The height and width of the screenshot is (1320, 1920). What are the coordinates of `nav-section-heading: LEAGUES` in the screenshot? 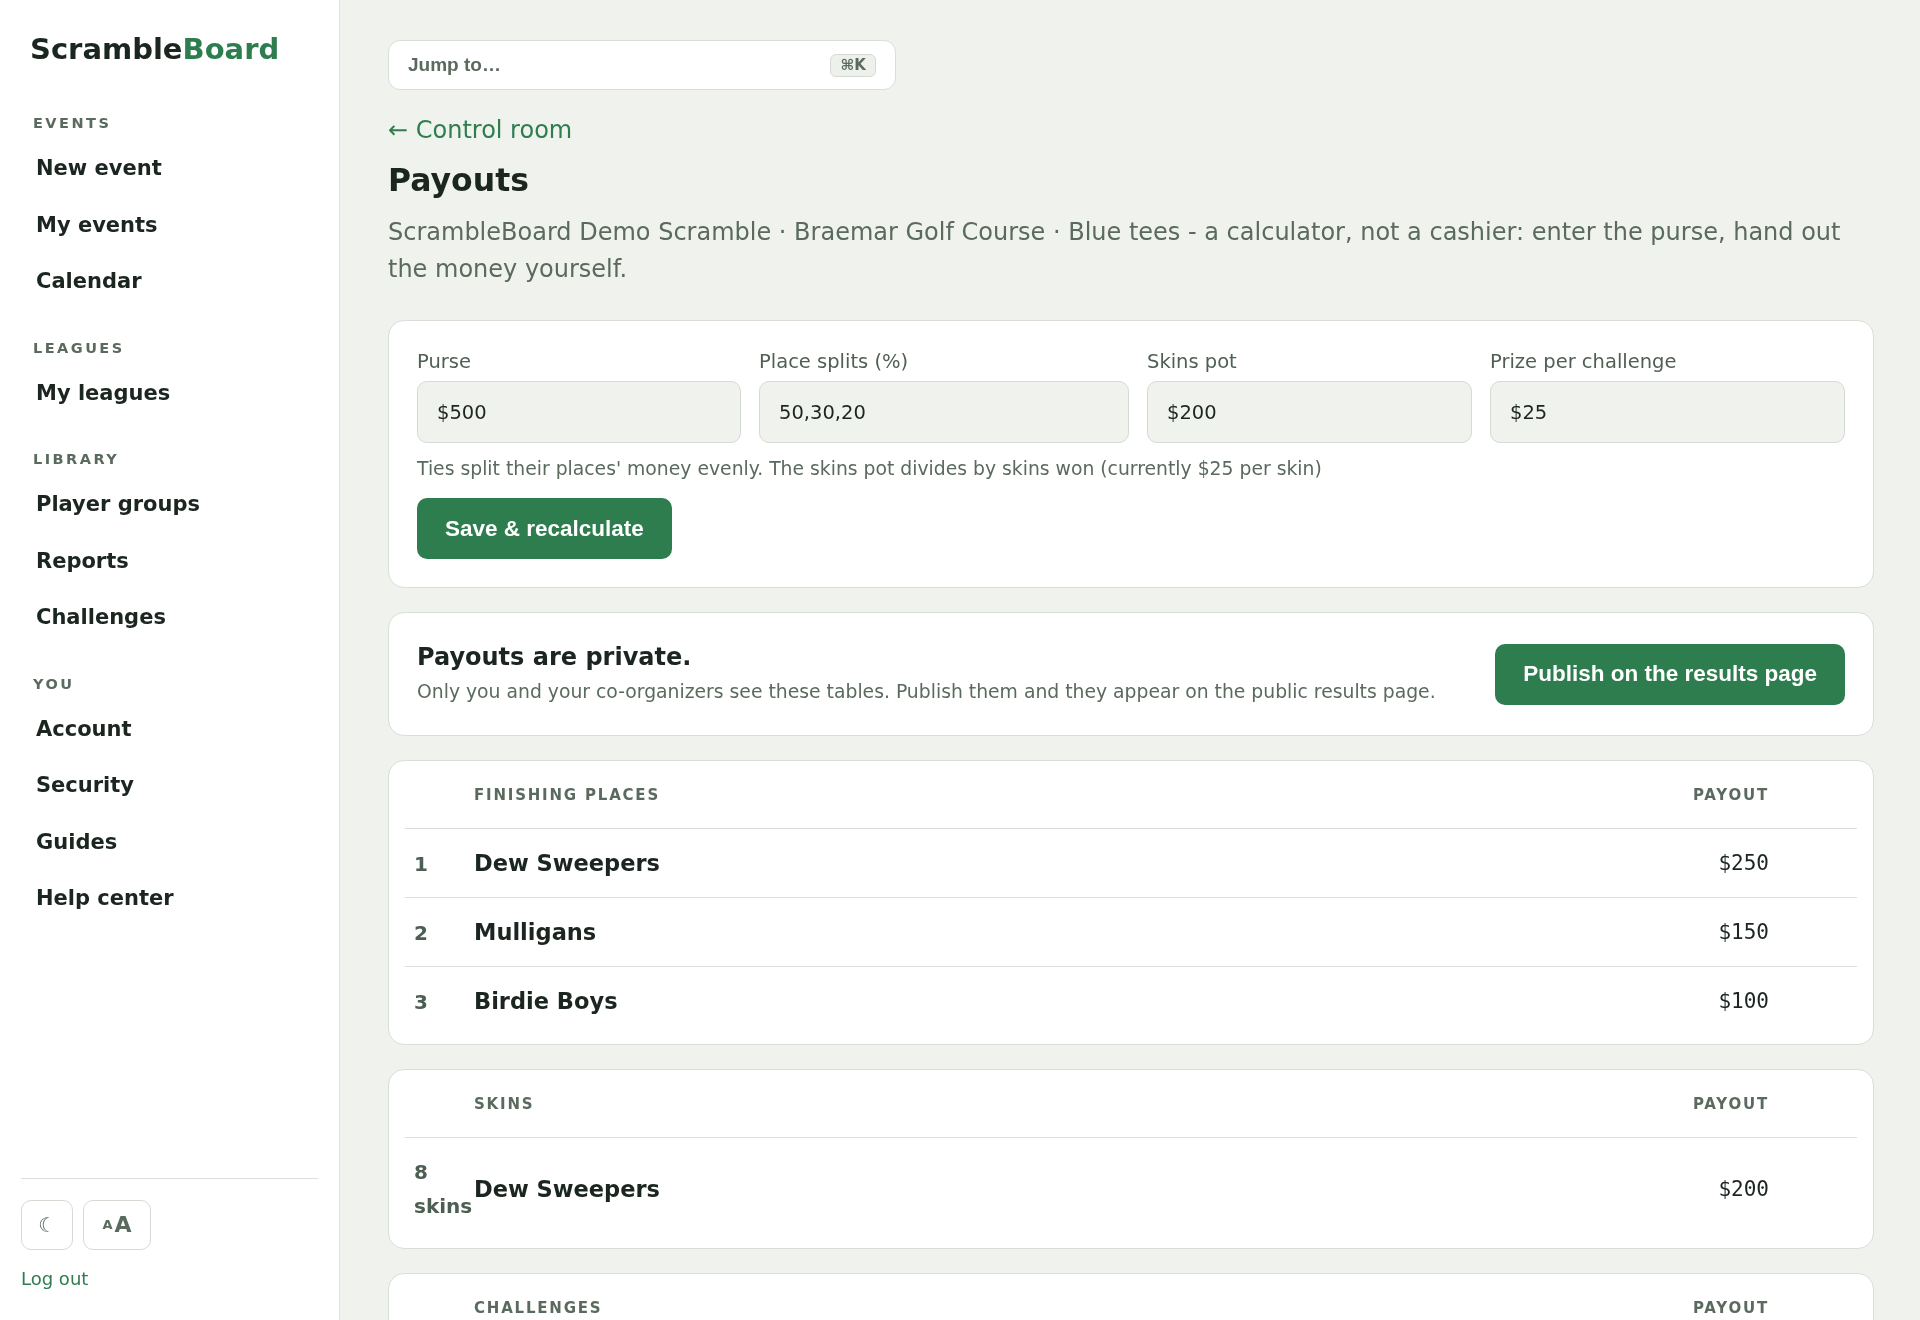 It's located at (78, 348).